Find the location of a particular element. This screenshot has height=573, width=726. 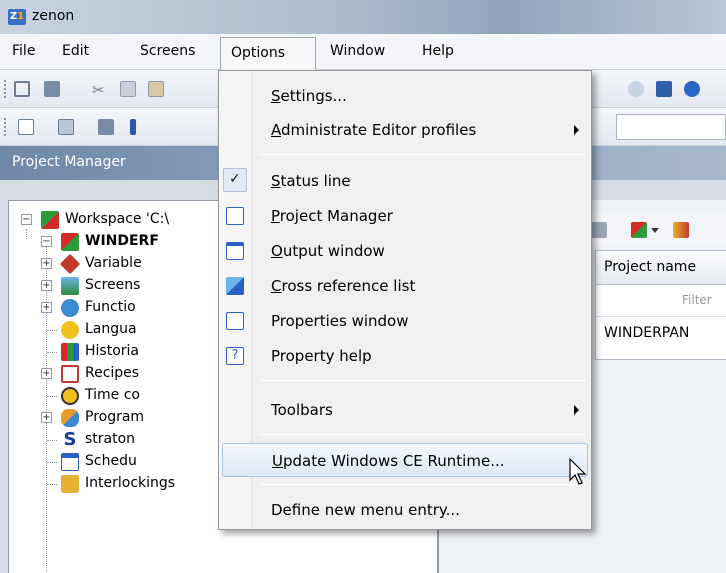

save-all-icon is located at coordinates (52, 89).